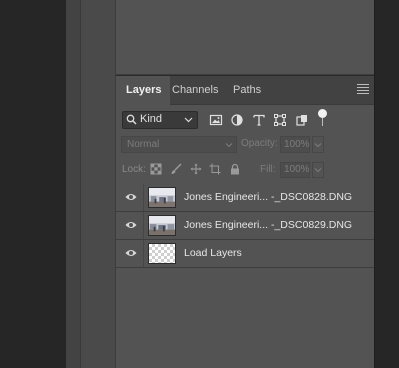  I want to click on image-filter-icon, so click(216, 120).